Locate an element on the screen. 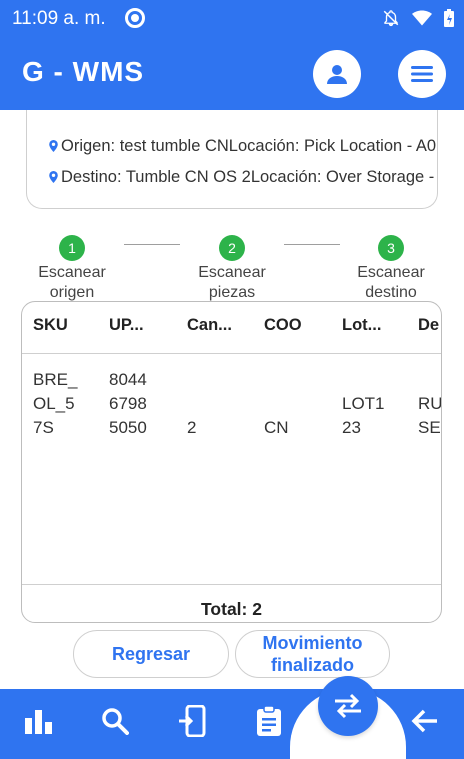  app-bar: G - WMS is located at coordinates (232, 74).